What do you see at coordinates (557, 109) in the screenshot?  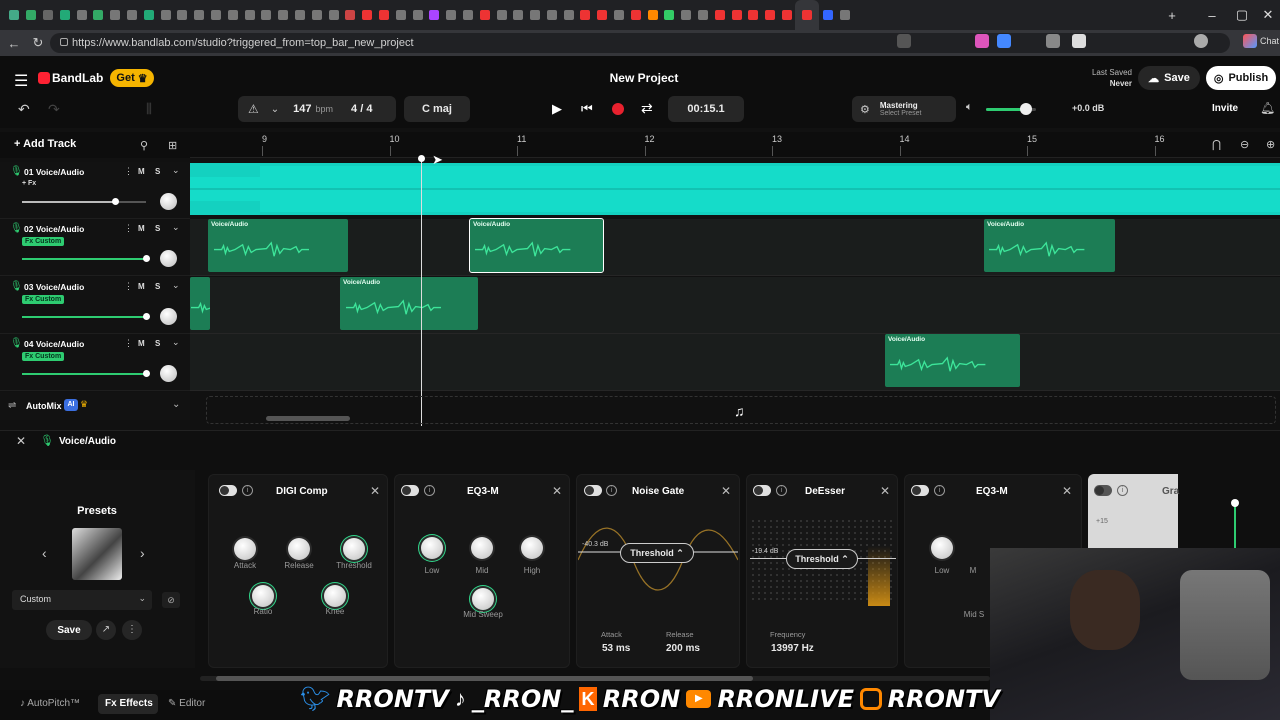 I see `play-icon: ▶` at bounding box center [557, 109].